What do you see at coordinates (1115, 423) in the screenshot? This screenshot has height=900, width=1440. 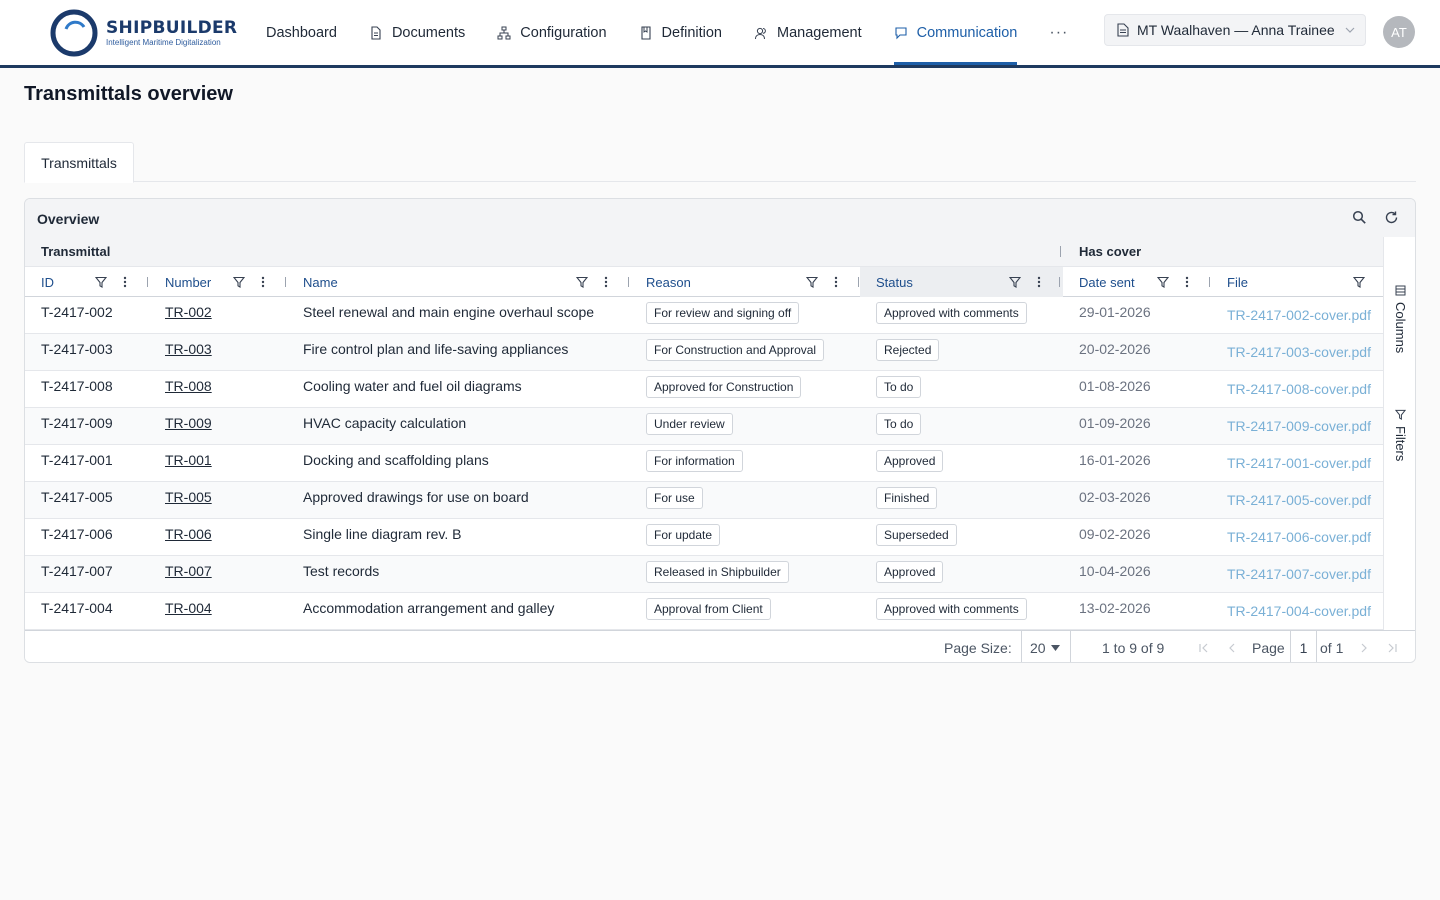 I see `cell-date-sent: 01-09-2026` at bounding box center [1115, 423].